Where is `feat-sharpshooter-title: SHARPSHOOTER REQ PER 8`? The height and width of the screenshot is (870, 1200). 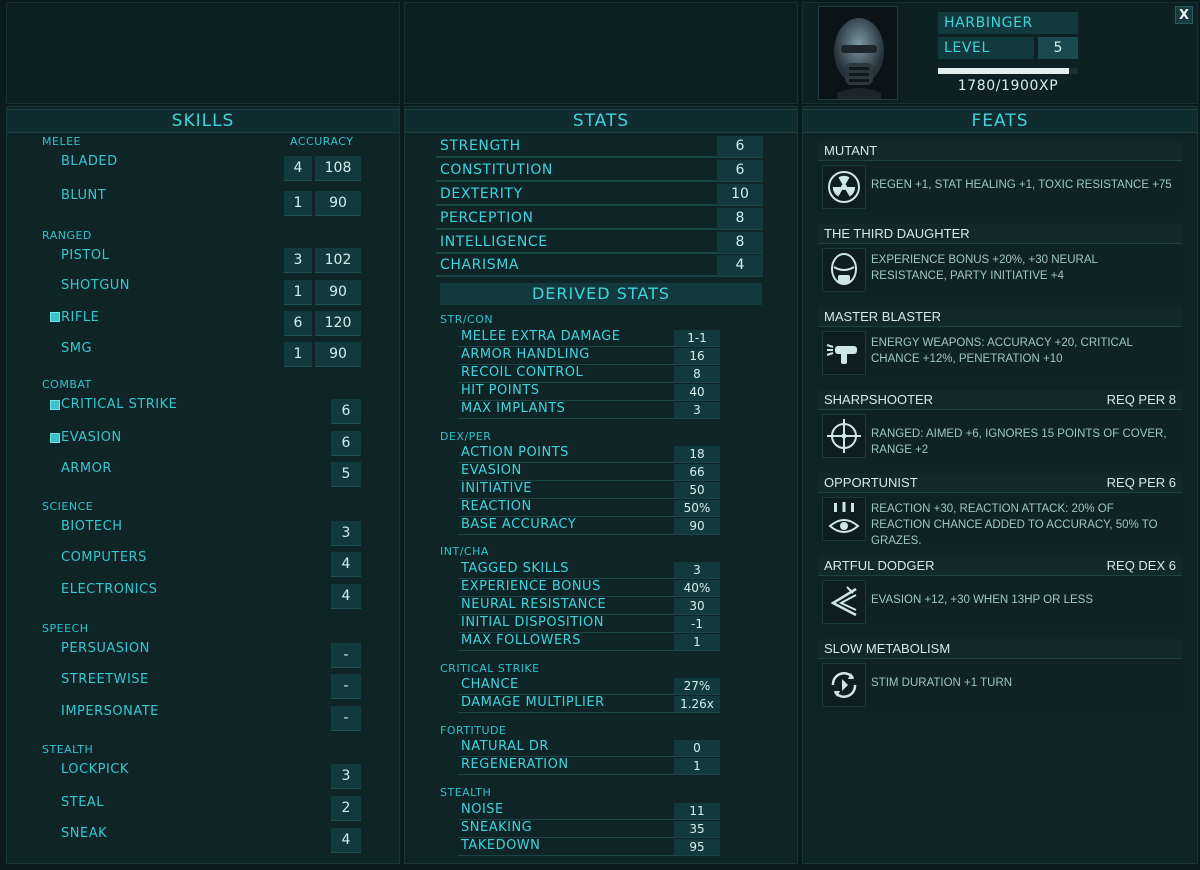 feat-sharpshooter-title: SHARPSHOOTER REQ PER 8 is located at coordinates (1000, 400).